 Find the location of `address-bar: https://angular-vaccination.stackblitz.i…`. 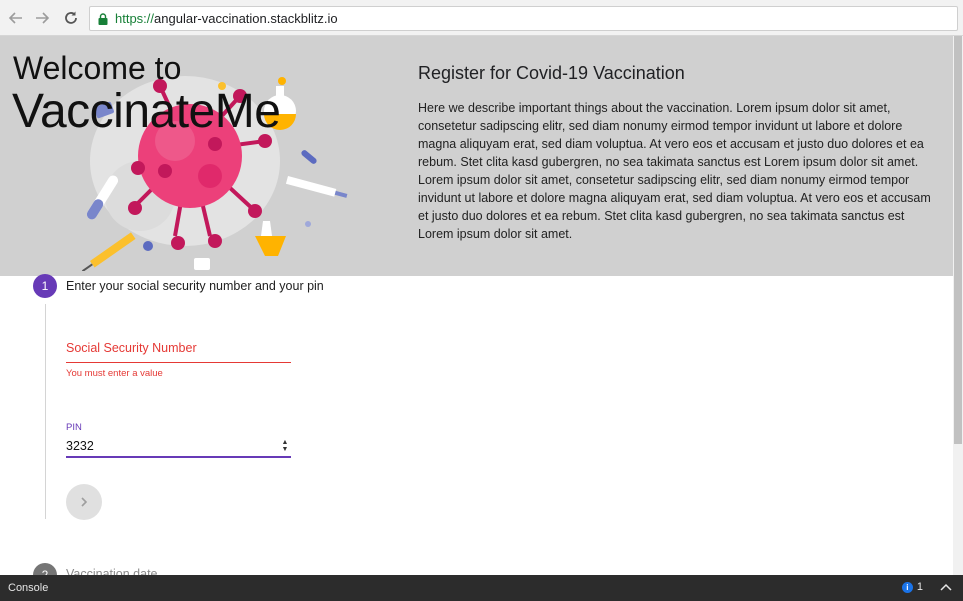

address-bar: https://angular-vaccination.stackblitz.i… is located at coordinates (523, 18).